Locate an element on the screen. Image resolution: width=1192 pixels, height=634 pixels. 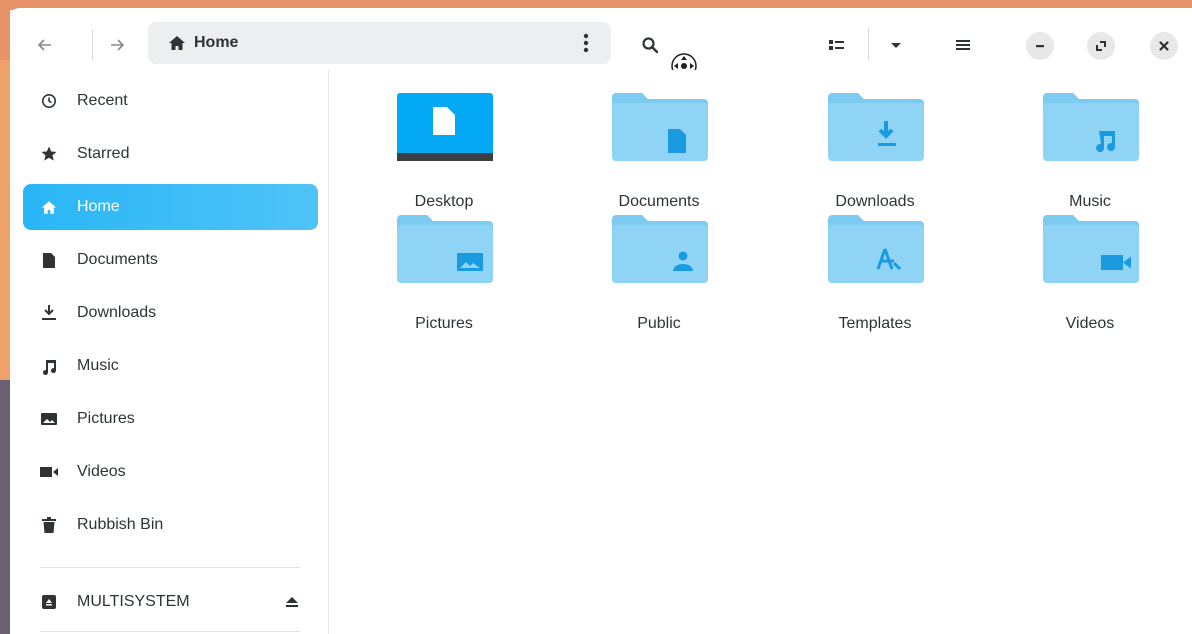
sidebar-item-starred: Starred is located at coordinates (170, 154).